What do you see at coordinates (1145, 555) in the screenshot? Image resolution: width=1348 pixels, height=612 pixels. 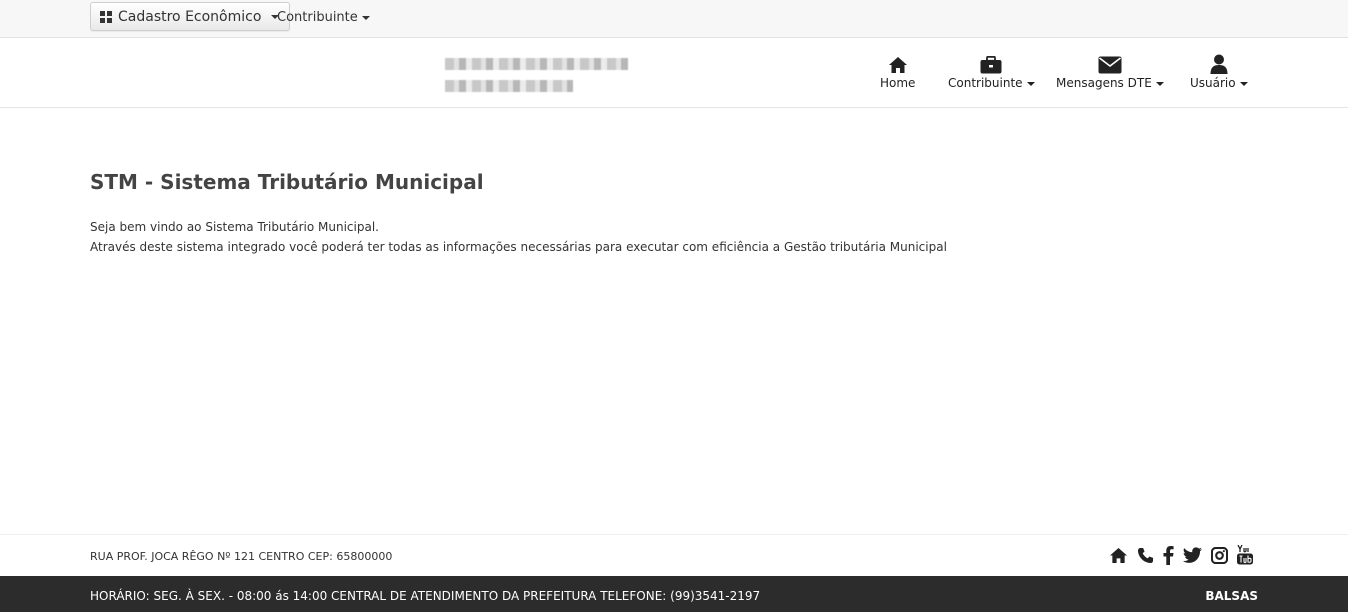 I see `phone-icon` at bounding box center [1145, 555].